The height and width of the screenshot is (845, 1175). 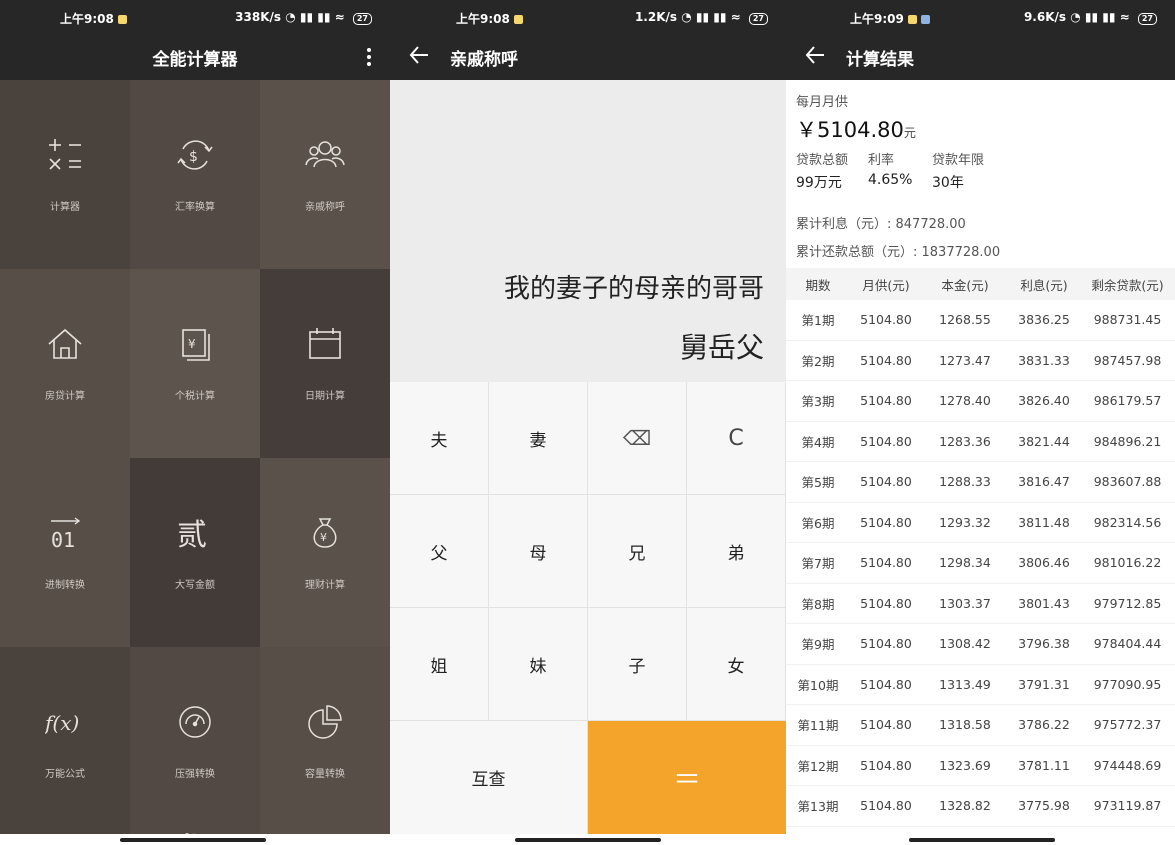 What do you see at coordinates (736, 551) in the screenshot?
I see `key-younger-brother: 弟` at bounding box center [736, 551].